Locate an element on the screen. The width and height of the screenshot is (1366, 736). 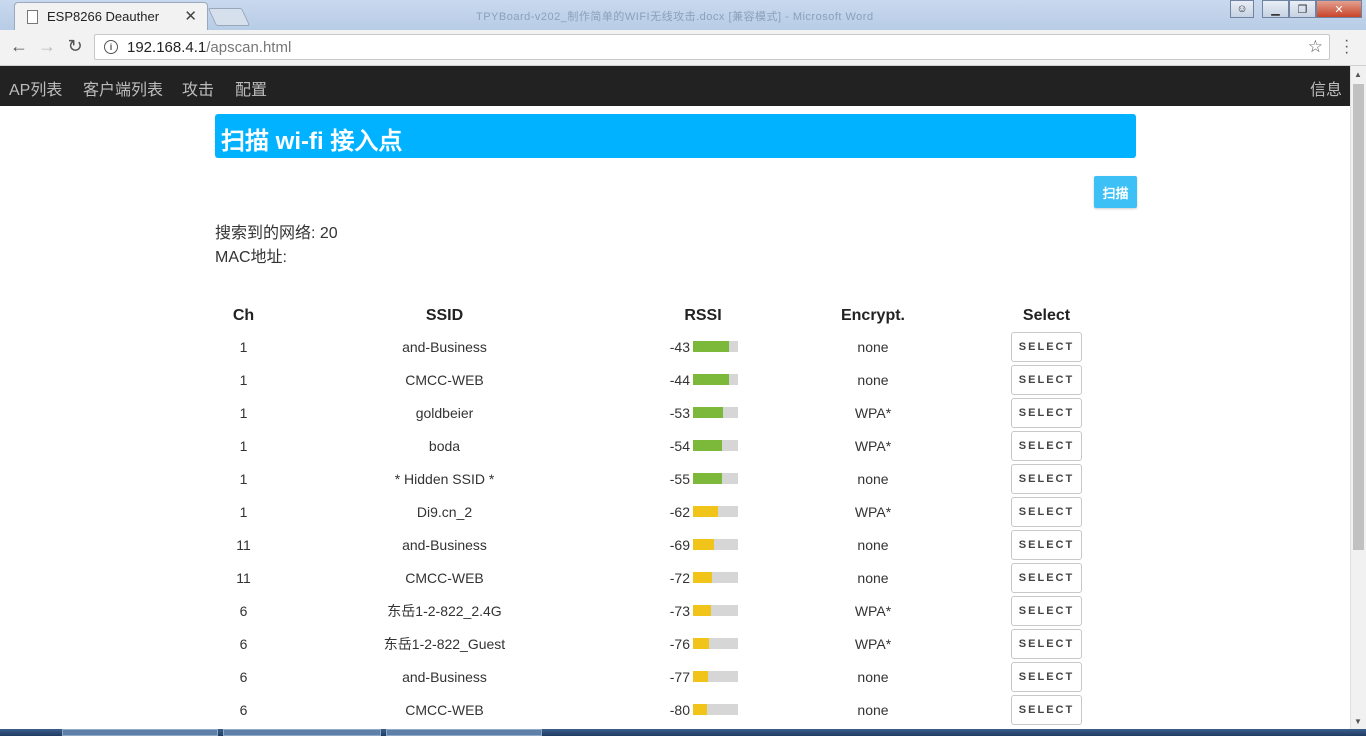
table-row: 6 CMCC-WEB -80 none SELECT is located at coordinates (675, 709).